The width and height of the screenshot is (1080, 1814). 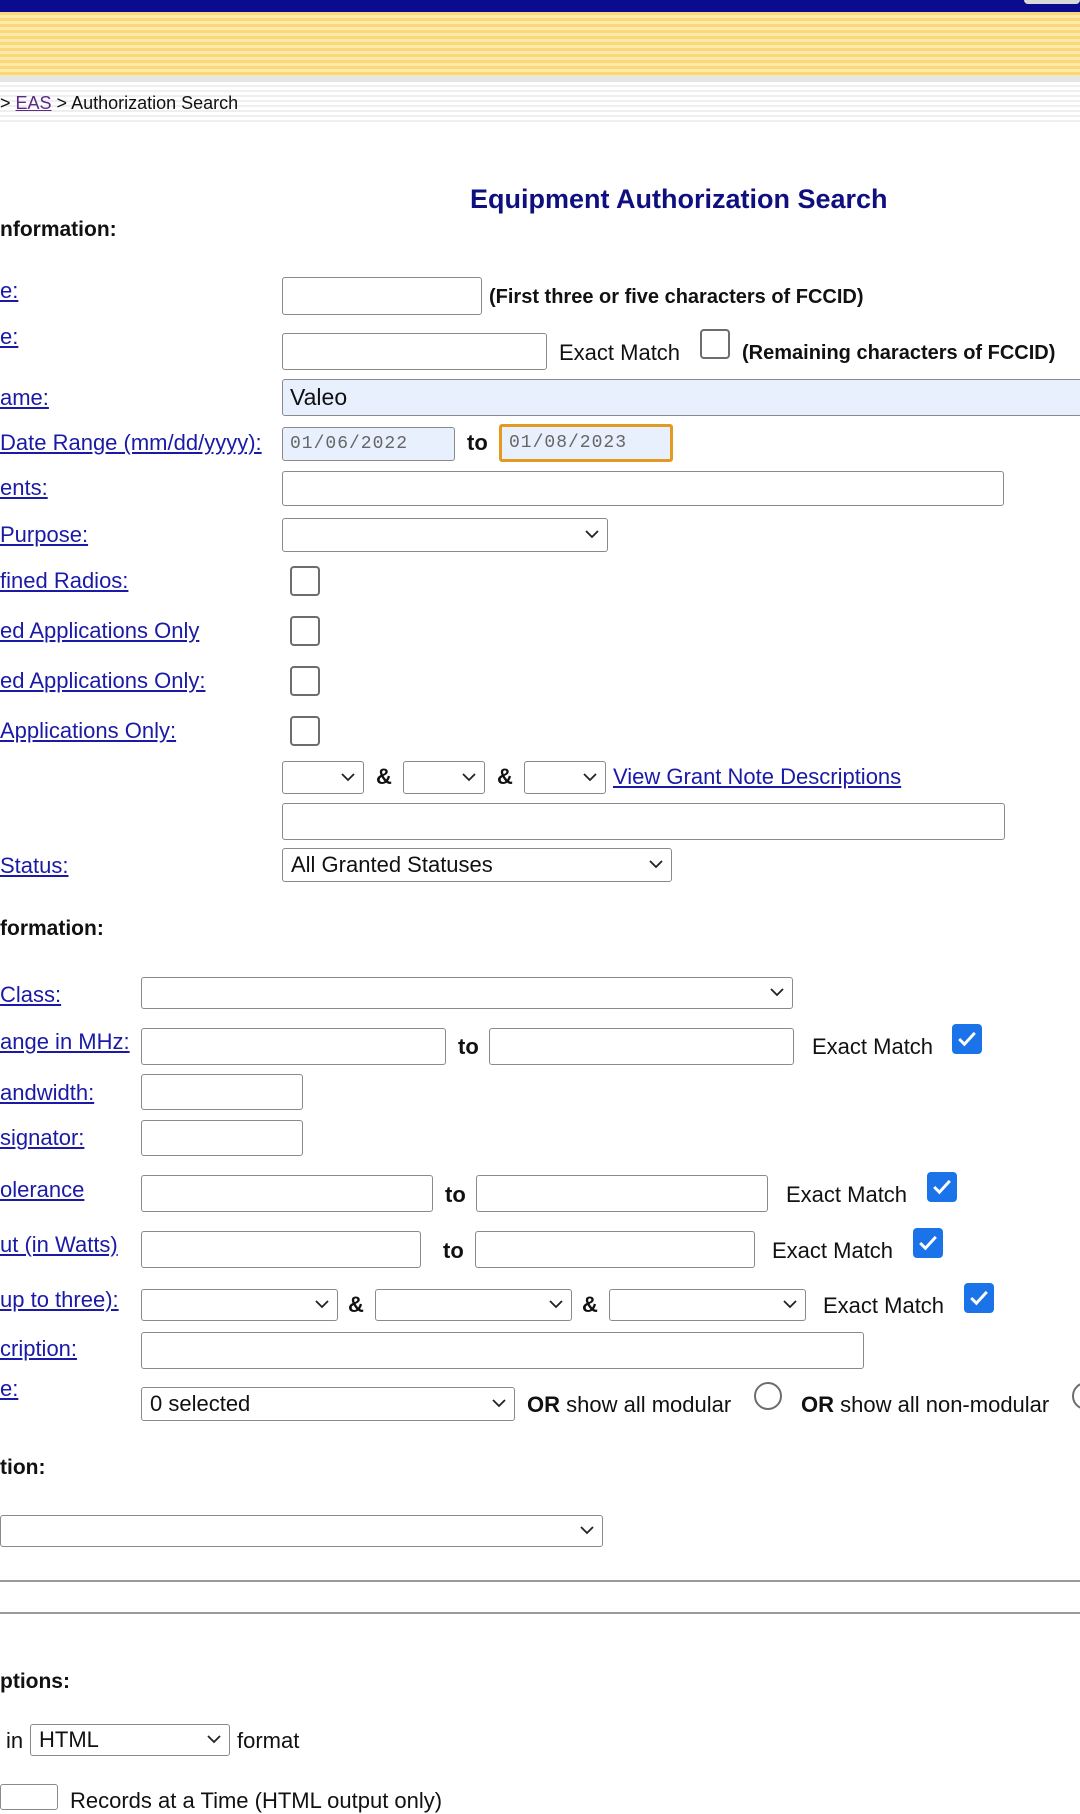 What do you see at coordinates (328, 1404) in the screenshot?
I see `modular-type-select: 0 selected` at bounding box center [328, 1404].